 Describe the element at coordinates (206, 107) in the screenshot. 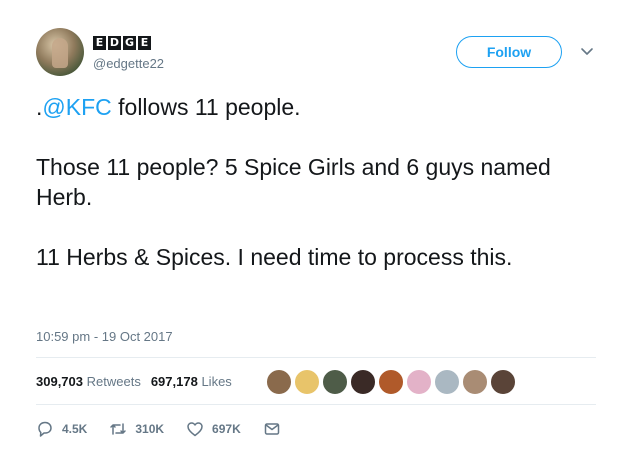

I see `tweet-line1-rest: follows 11 people.` at that location.